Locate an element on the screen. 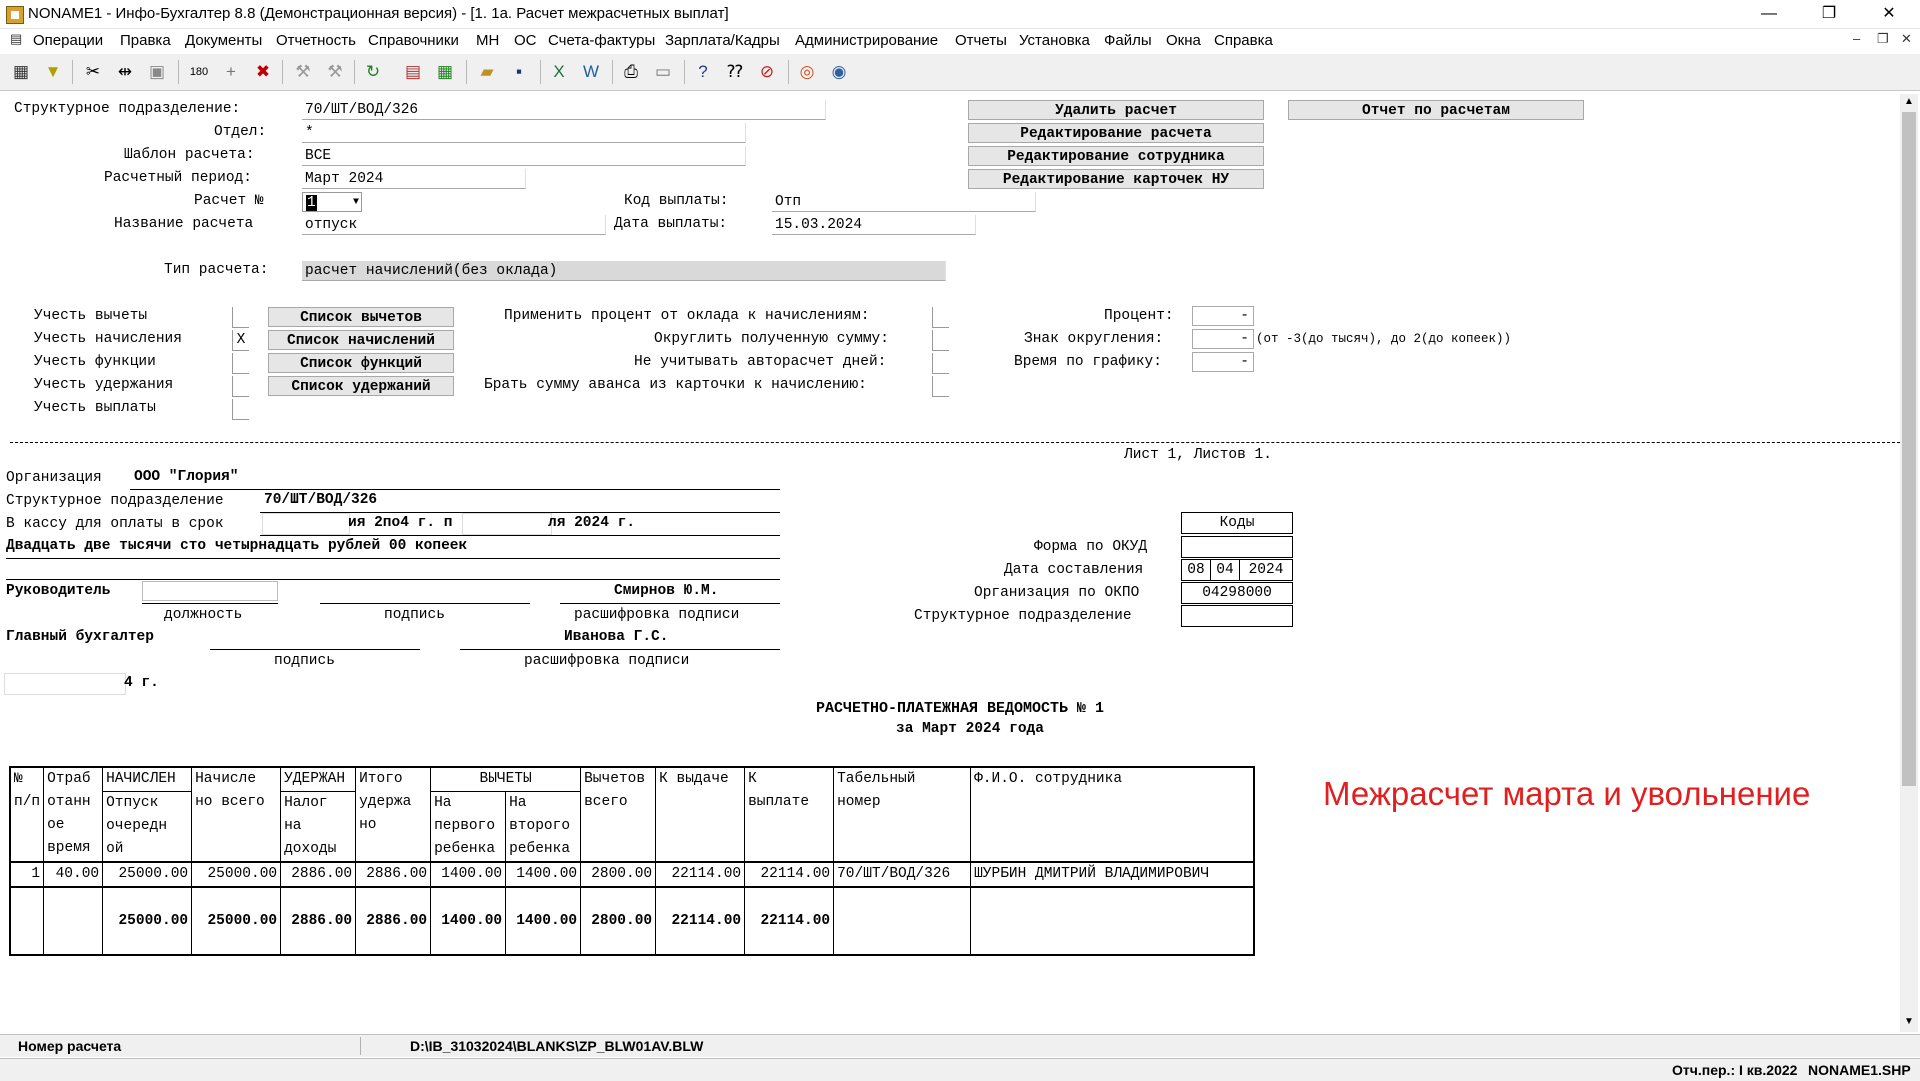 This screenshot has width=1920, height=1081. paste-icon: ▣ is located at coordinates (157, 72).